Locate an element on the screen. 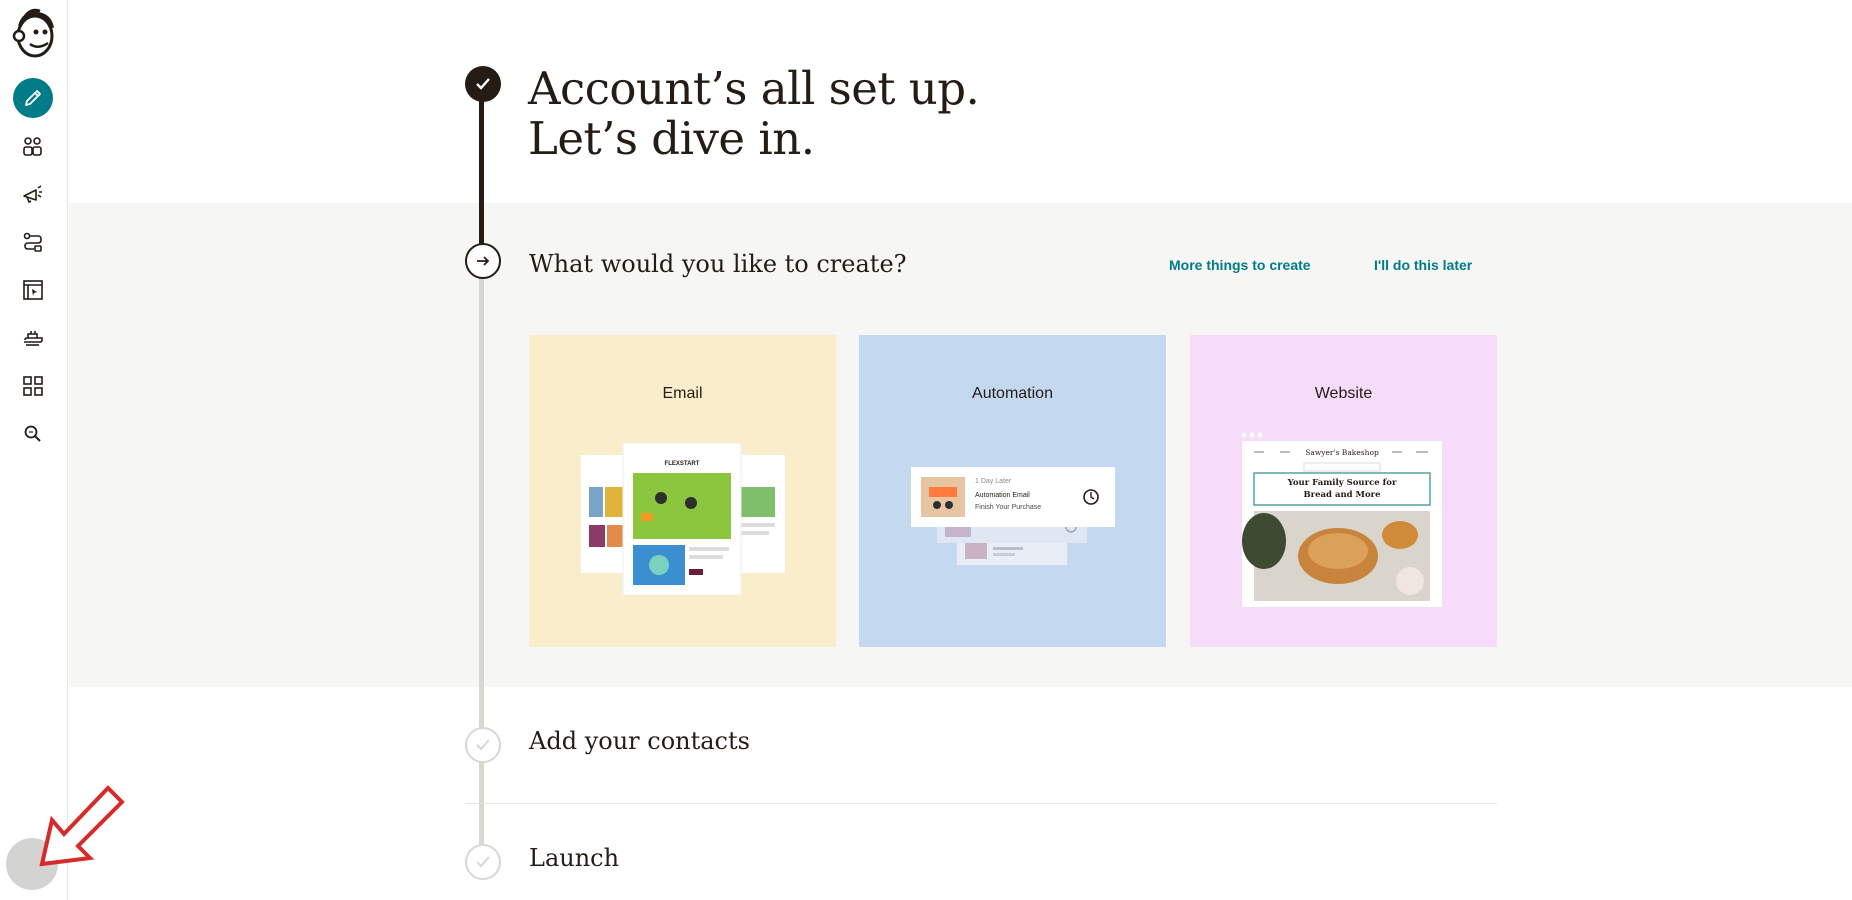  audience-nav-button is located at coordinates (33, 146).